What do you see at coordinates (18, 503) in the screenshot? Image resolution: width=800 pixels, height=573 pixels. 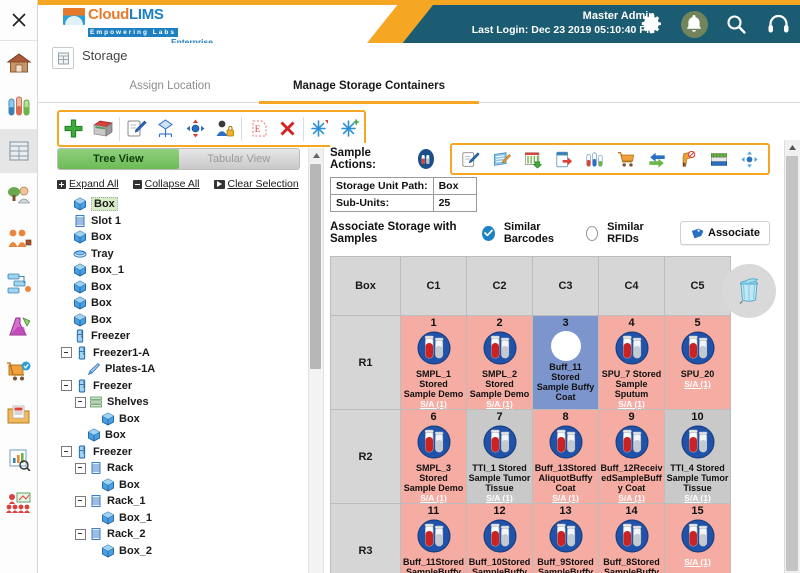 I see `sidebar-item-training` at bounding box center [18, 503].